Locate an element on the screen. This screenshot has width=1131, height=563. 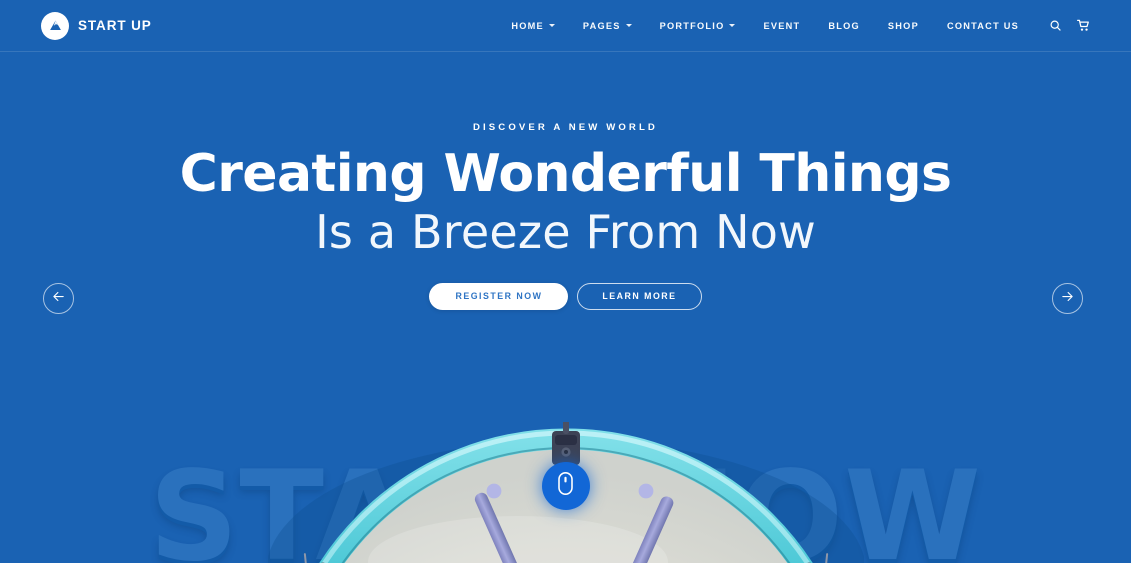
hero-cta-group: REGISTER NOW LEARN MORE is located at coordinates (565, 296).